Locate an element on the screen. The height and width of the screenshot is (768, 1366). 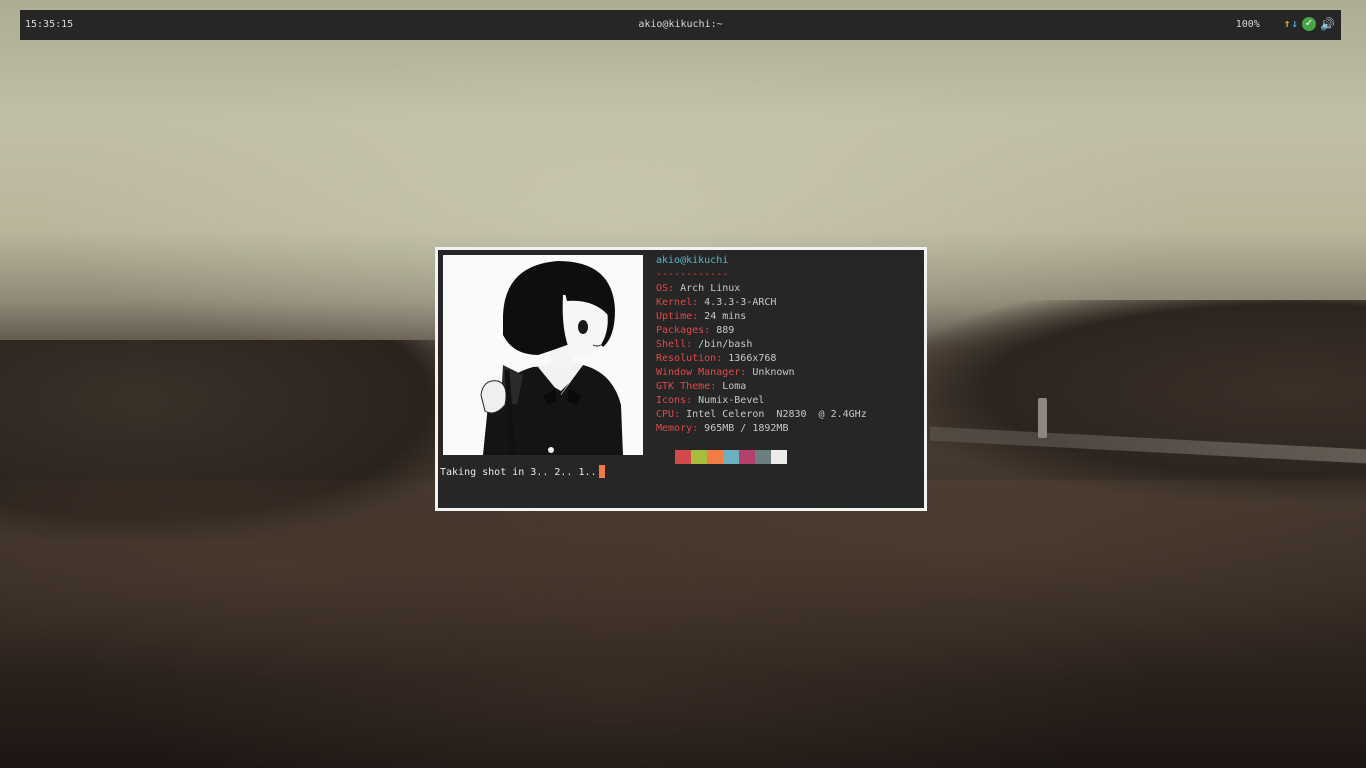
info-key: OS is located at coordinates (662, 288).